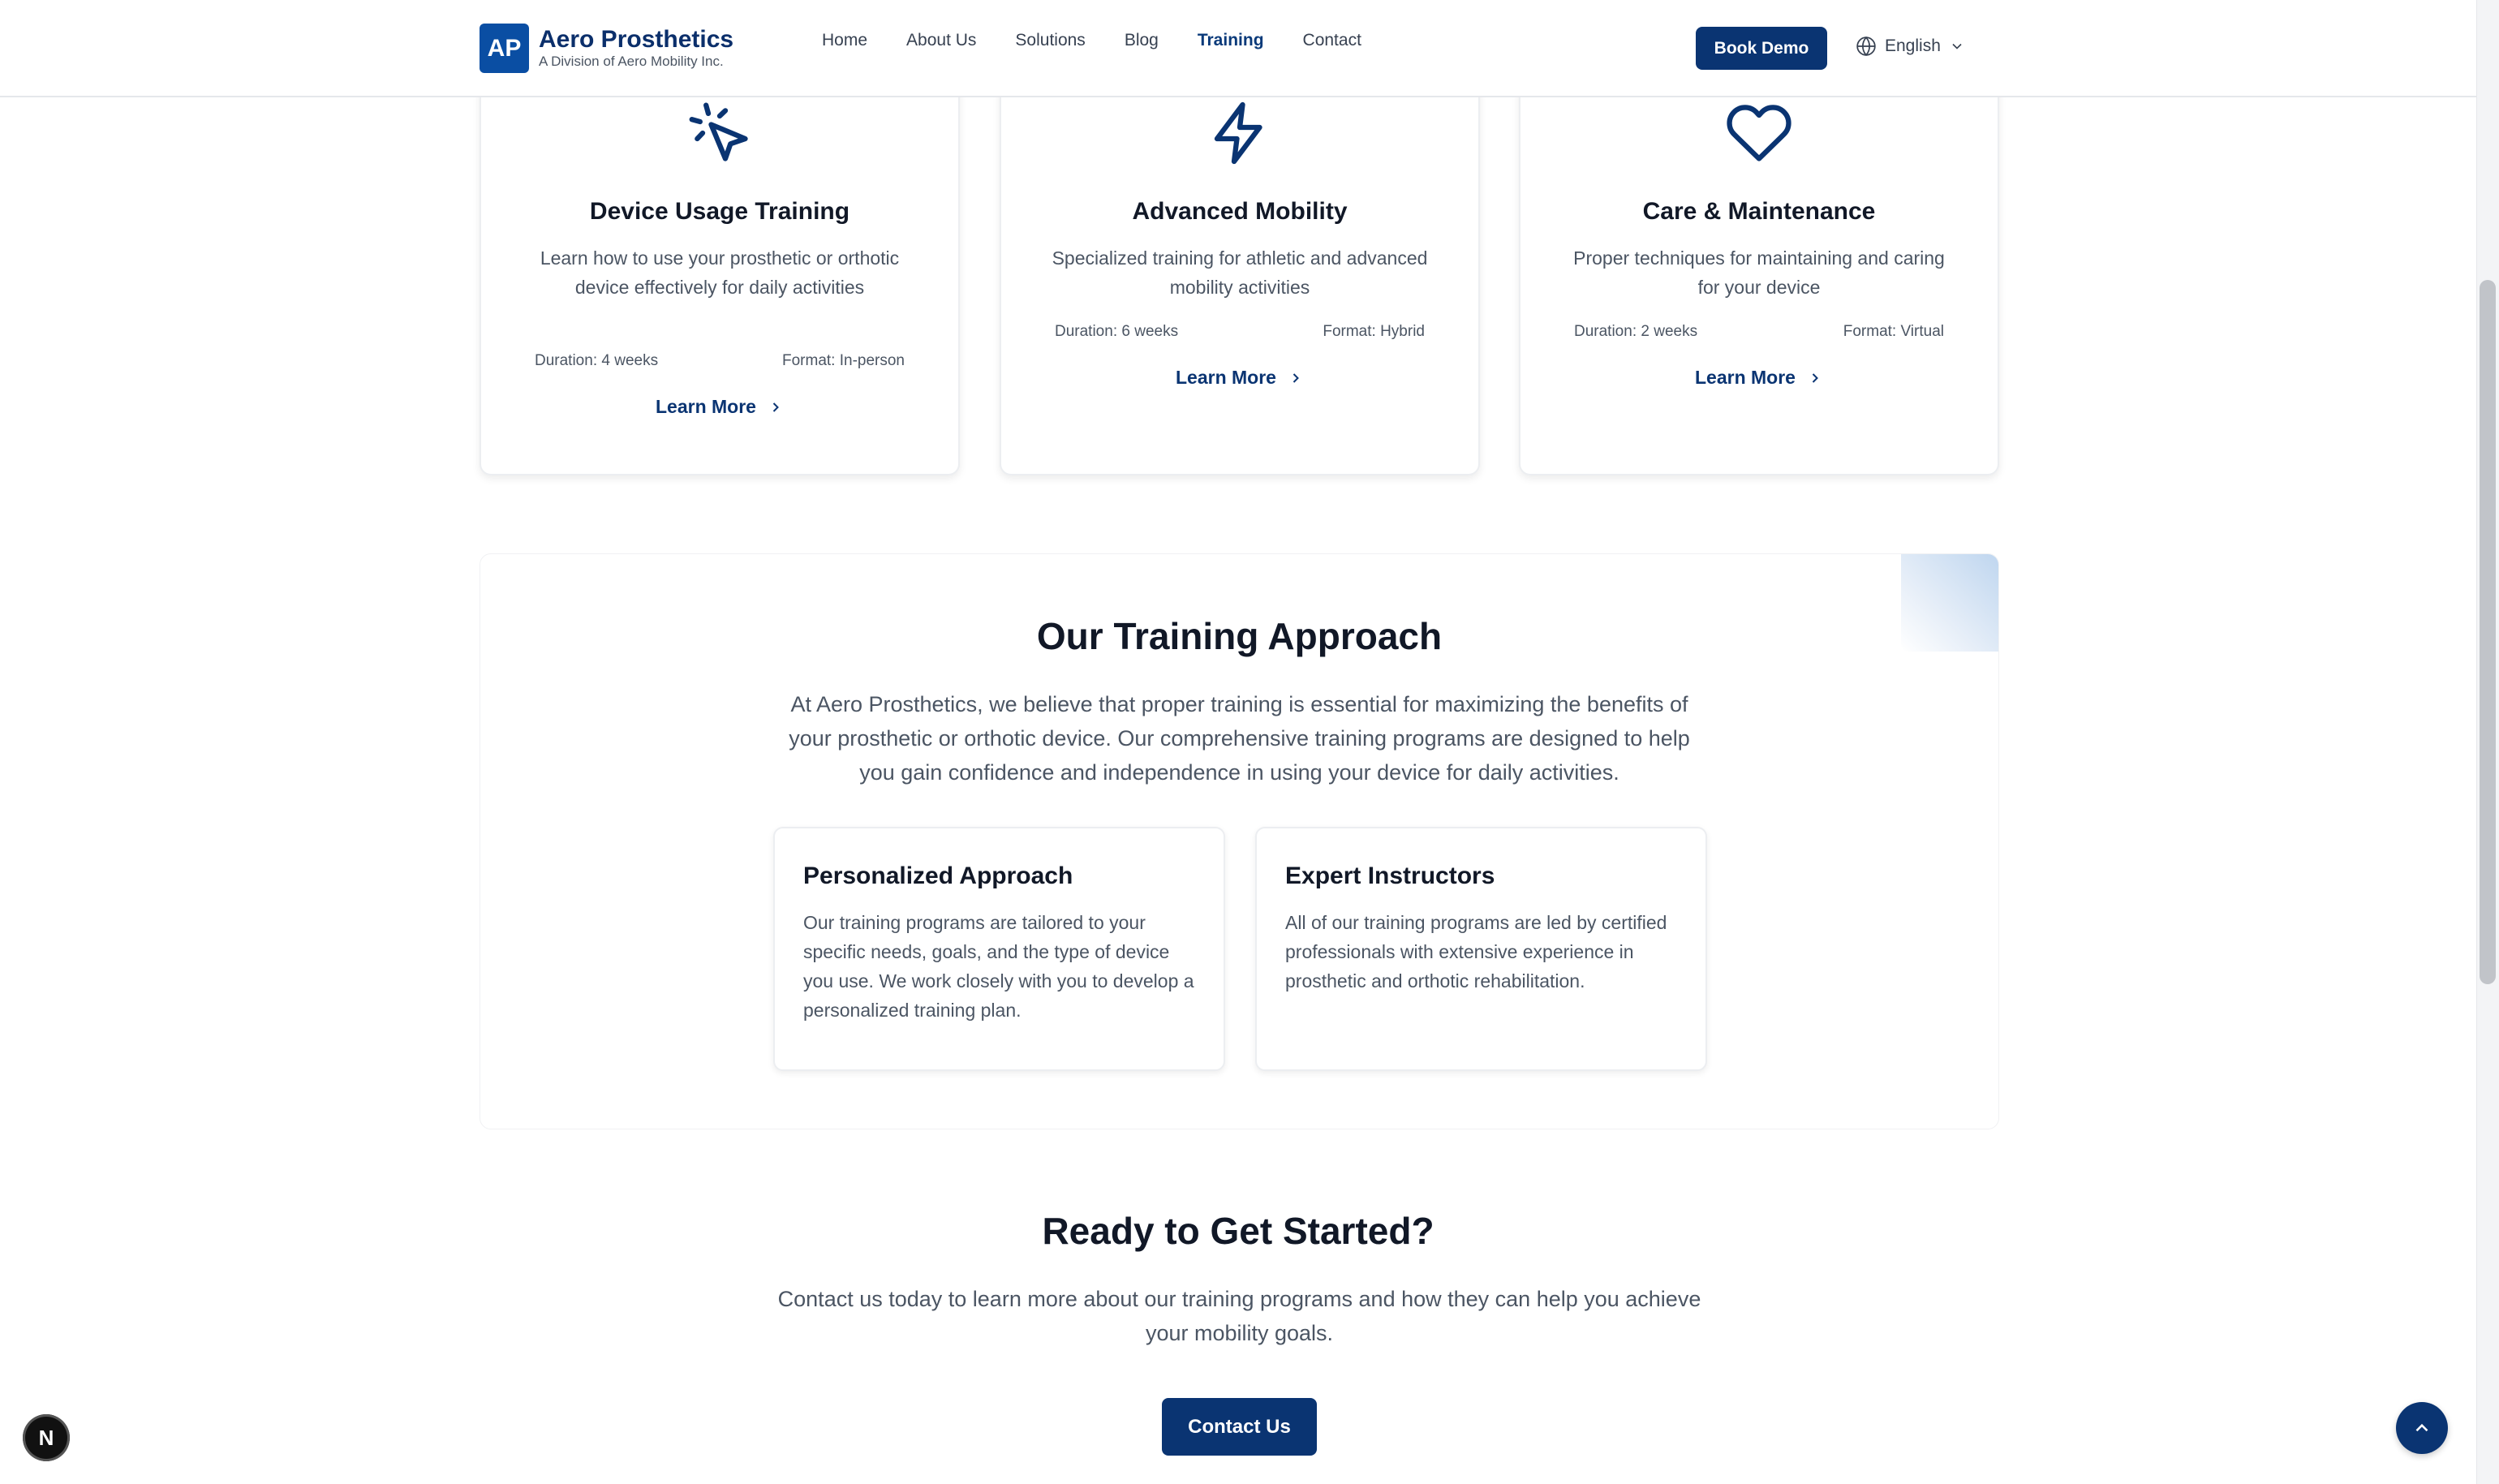  What do you see at coordinates (1117, 331) in the screenshot?
I see `program-duration: Duration: 6 weeks` at bounding box center [1117, 331].